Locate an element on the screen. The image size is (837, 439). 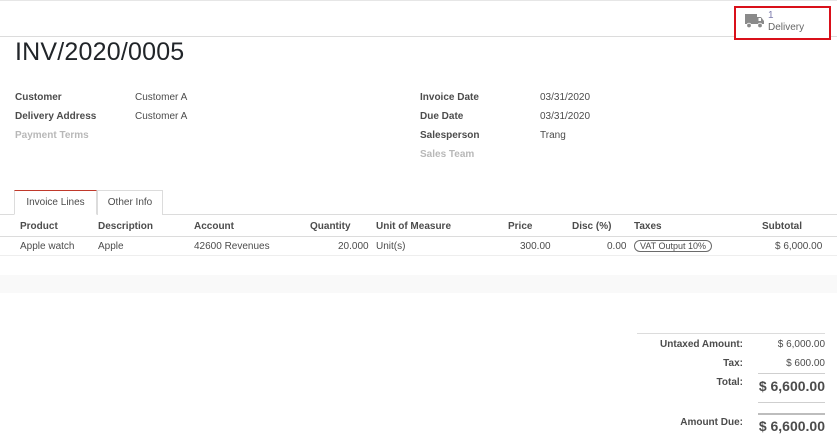
salesperson-label: Salesperson is located at coordinates (450, 135).